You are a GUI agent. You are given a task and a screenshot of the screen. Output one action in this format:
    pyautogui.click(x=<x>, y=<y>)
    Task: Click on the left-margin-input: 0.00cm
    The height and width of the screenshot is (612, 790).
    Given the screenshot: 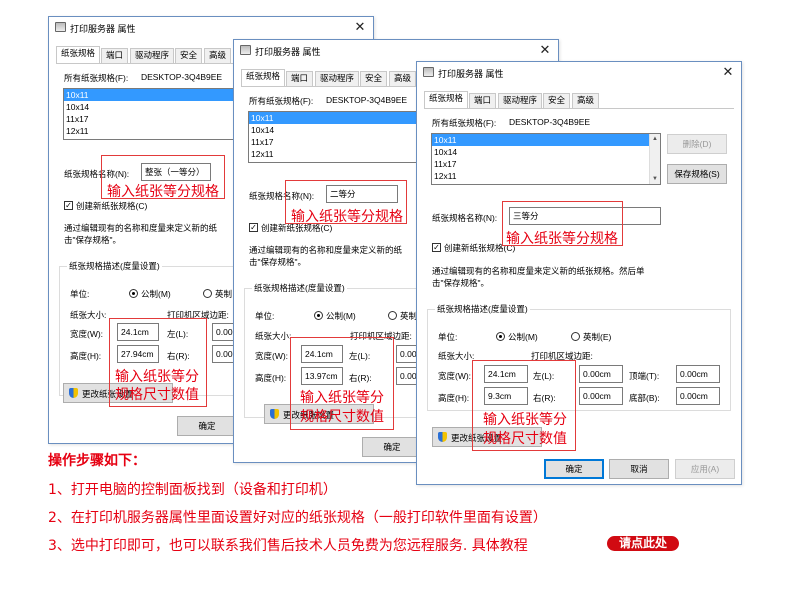 What is the action you would take?
    pyautogui.click(x=601, y=374)
    